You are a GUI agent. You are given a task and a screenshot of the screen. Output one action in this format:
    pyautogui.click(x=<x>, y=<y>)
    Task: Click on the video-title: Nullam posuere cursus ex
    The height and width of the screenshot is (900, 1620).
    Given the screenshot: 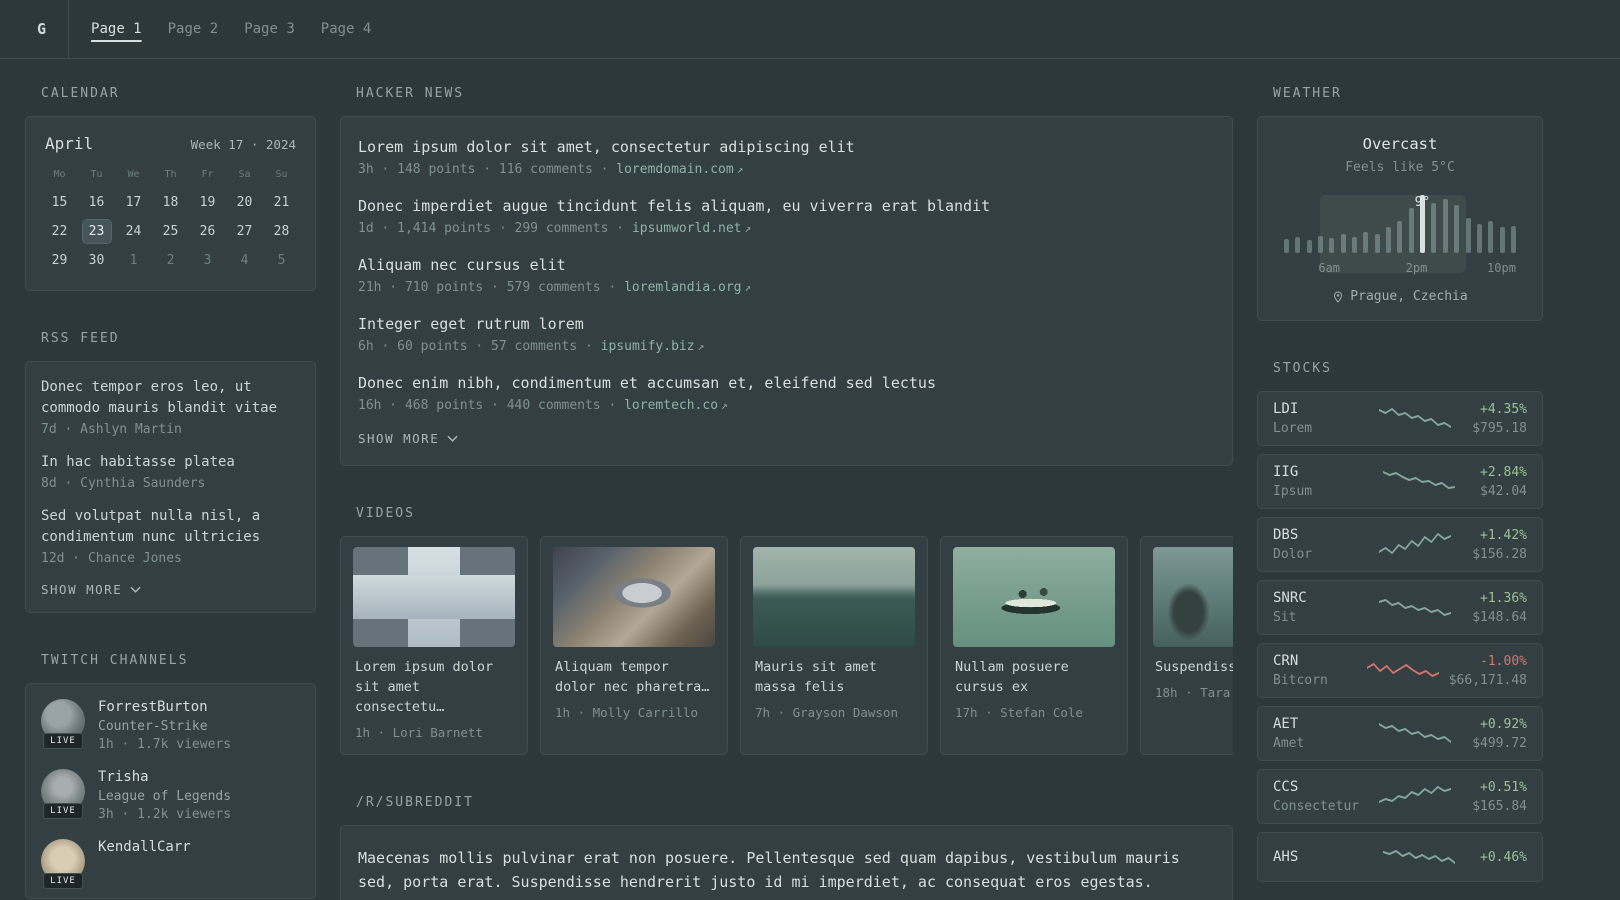 What is the action you would take?
    pyautogui.click(x=1034, y=677)
    